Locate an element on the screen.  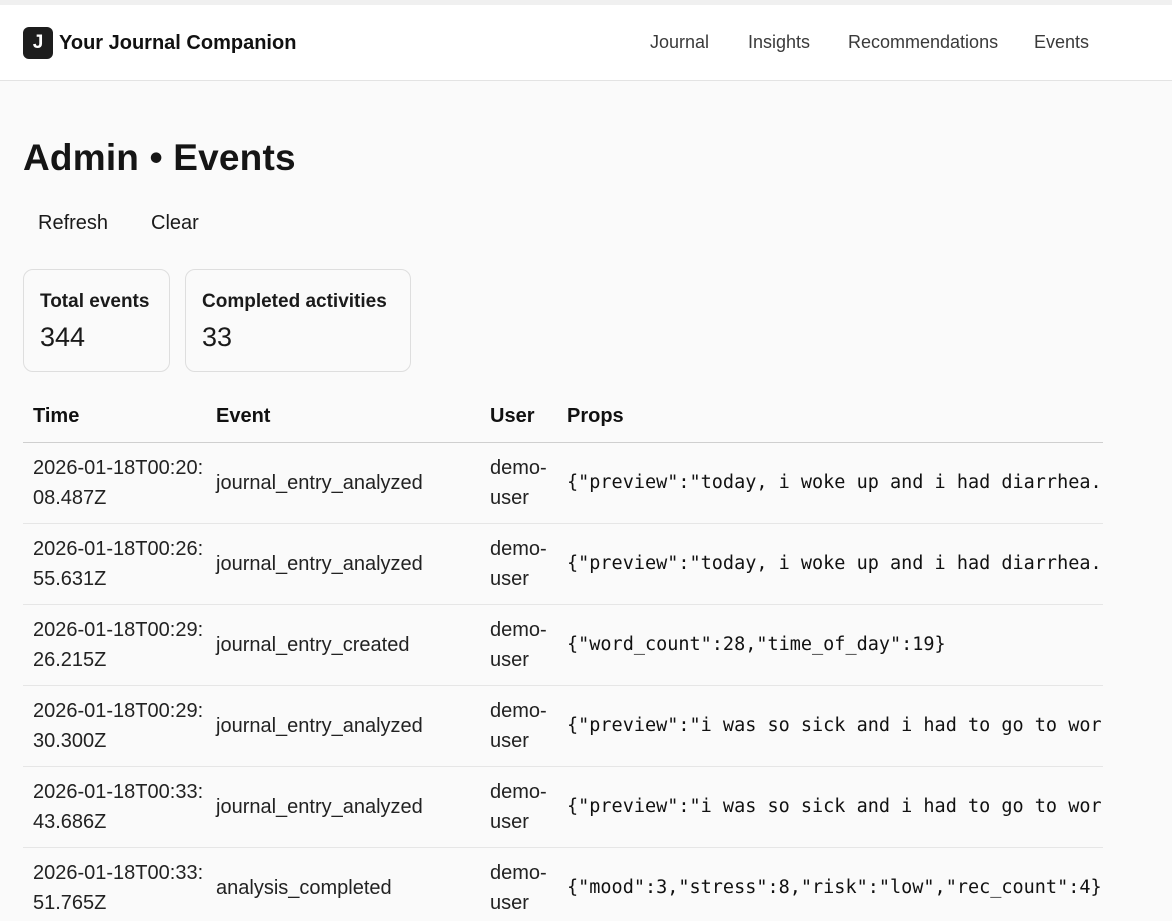
nav-recommendations: Recommendations is located at coordinates (923, 42).